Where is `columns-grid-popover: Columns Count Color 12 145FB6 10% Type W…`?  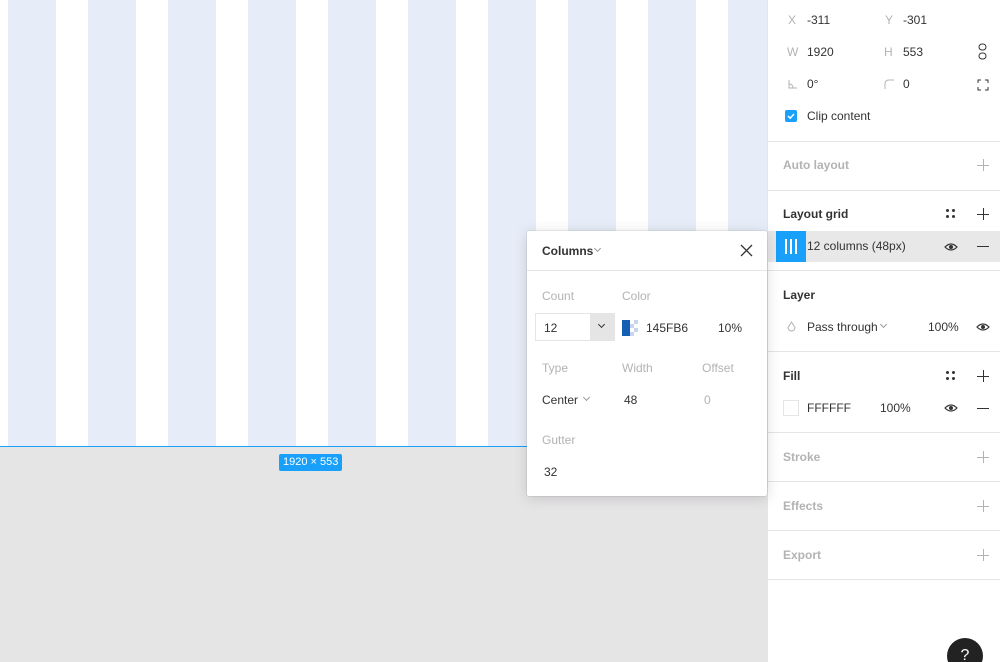
columns-grid-popover: Columns Count Color 12 145FB6 10% Type W… is located at coordinates (647, 363).